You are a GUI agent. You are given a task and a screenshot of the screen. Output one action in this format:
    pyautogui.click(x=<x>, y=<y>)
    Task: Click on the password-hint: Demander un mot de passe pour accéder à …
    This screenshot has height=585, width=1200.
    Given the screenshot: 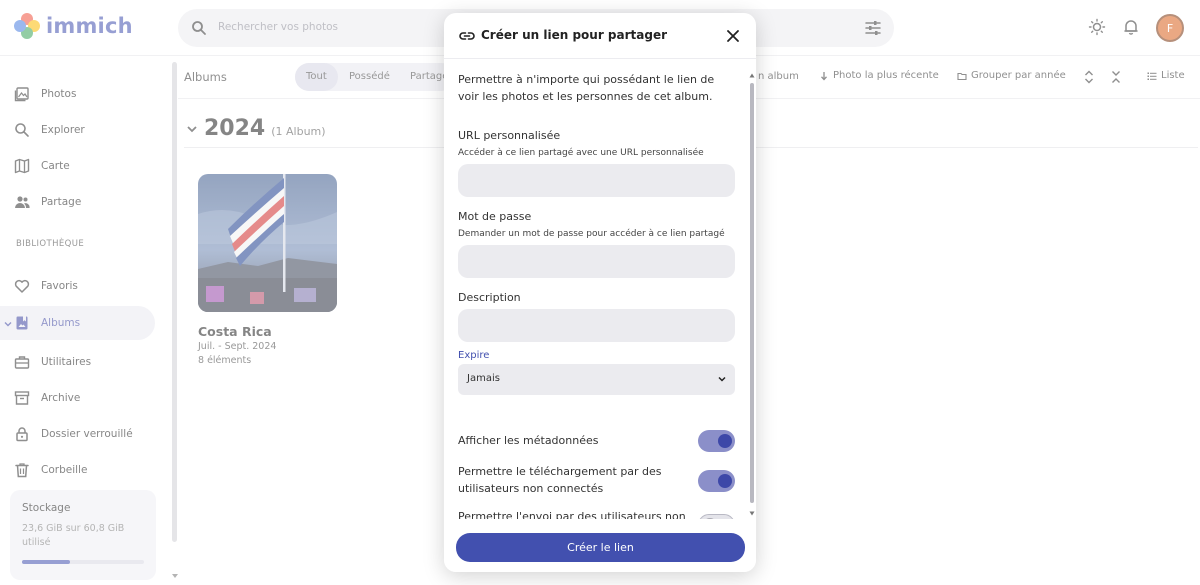 What is the action you would take?
    pyautogui.click(x=591, y=234)
    